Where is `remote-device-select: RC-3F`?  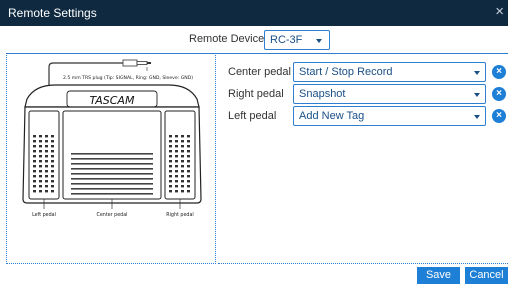
remote-device-select: RC-3F is located at coordinates (297, 40).